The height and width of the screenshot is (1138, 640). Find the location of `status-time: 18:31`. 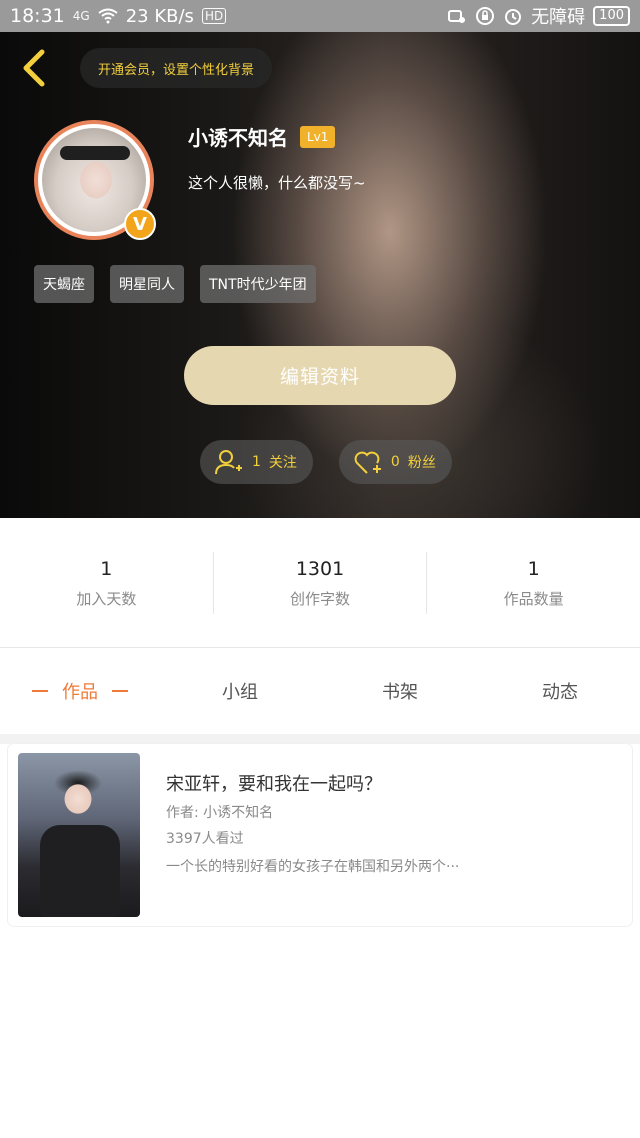

status-time: 18:31 is located at coordinates (37, 16).